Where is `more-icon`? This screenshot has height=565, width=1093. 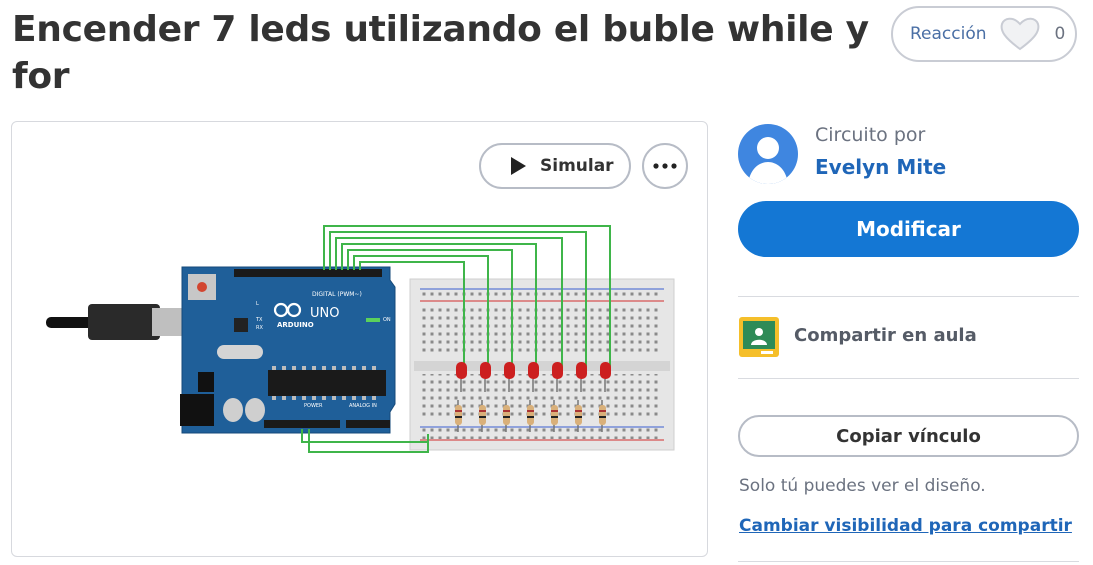 more-icon is located at coordinates (665, 166).